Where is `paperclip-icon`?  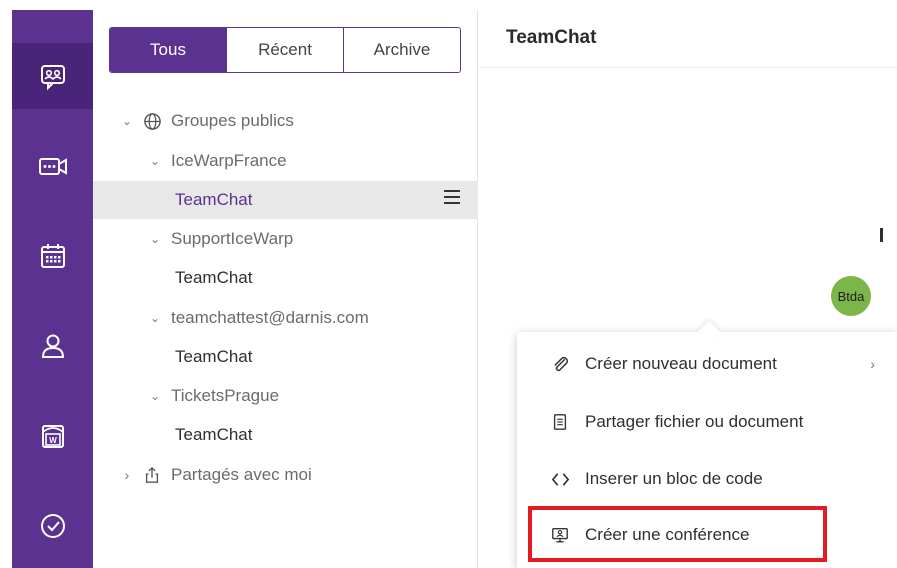 paperclip-icon is located at coordinates (560, 364).